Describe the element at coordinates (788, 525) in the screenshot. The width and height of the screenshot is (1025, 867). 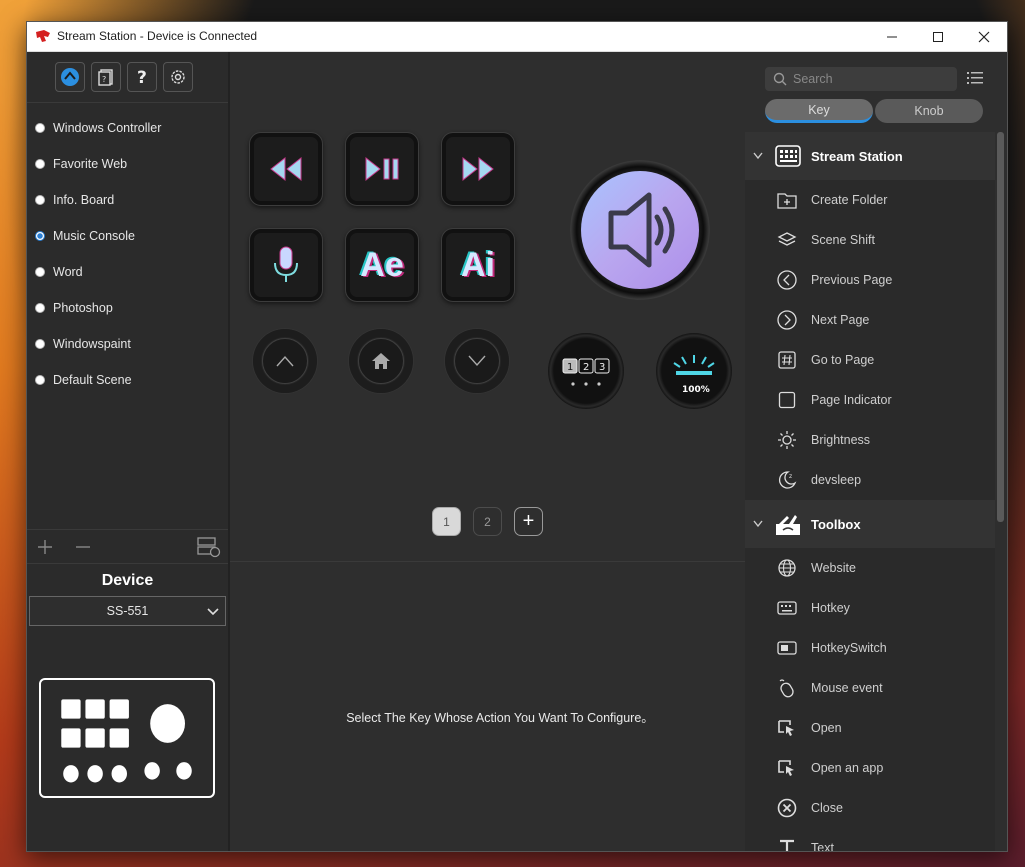
I see `toolbox-icon` at that location.